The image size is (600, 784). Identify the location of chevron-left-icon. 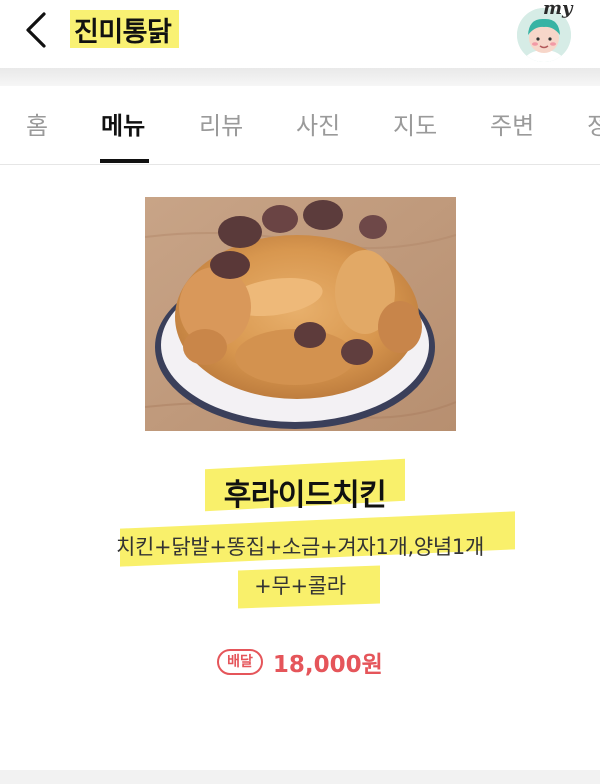
(36, 30).